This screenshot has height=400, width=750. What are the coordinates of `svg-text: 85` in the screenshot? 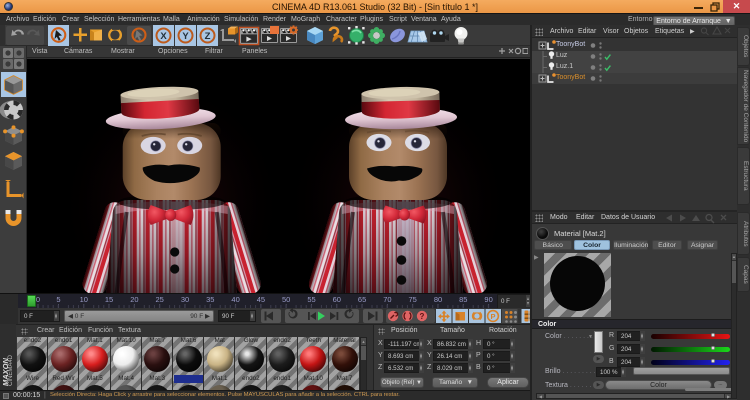 It's located at (463, 299).